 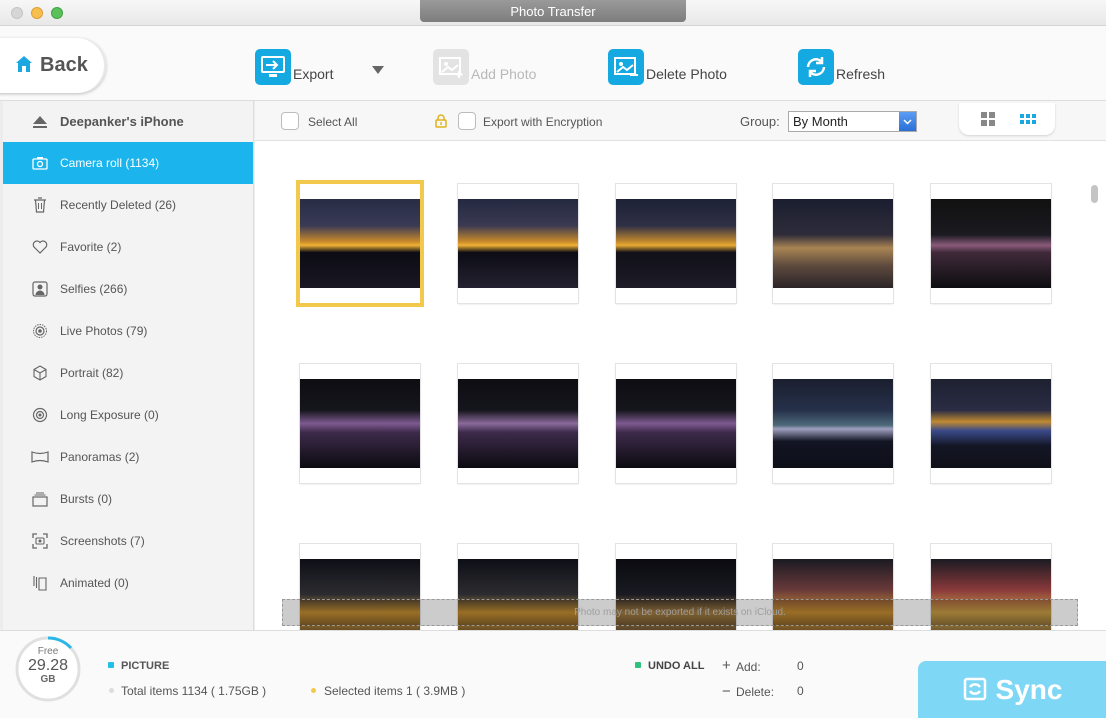 What do you see at coordinates (451, 67) in the screenshot?
I see `add-photo-icon` at bounding box center [451, 67].